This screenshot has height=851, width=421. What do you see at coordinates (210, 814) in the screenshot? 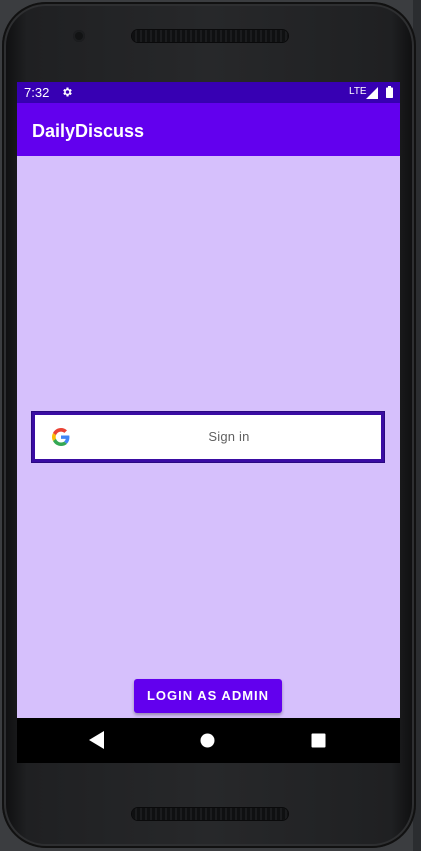
I see `bottom-speaker-grille` at bounding box center [210, 814].